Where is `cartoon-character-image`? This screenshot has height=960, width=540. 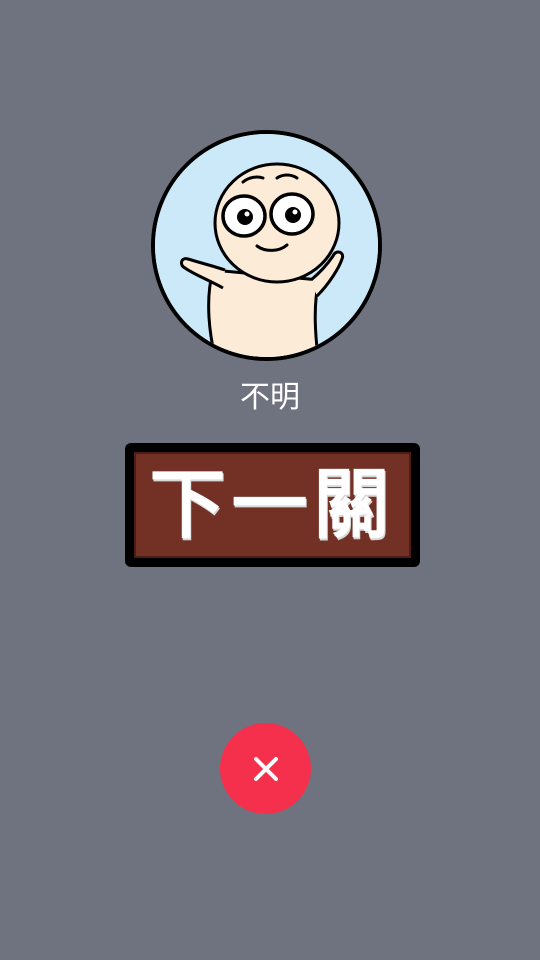
cartoon-character-image is located at coordinates (266, 245).